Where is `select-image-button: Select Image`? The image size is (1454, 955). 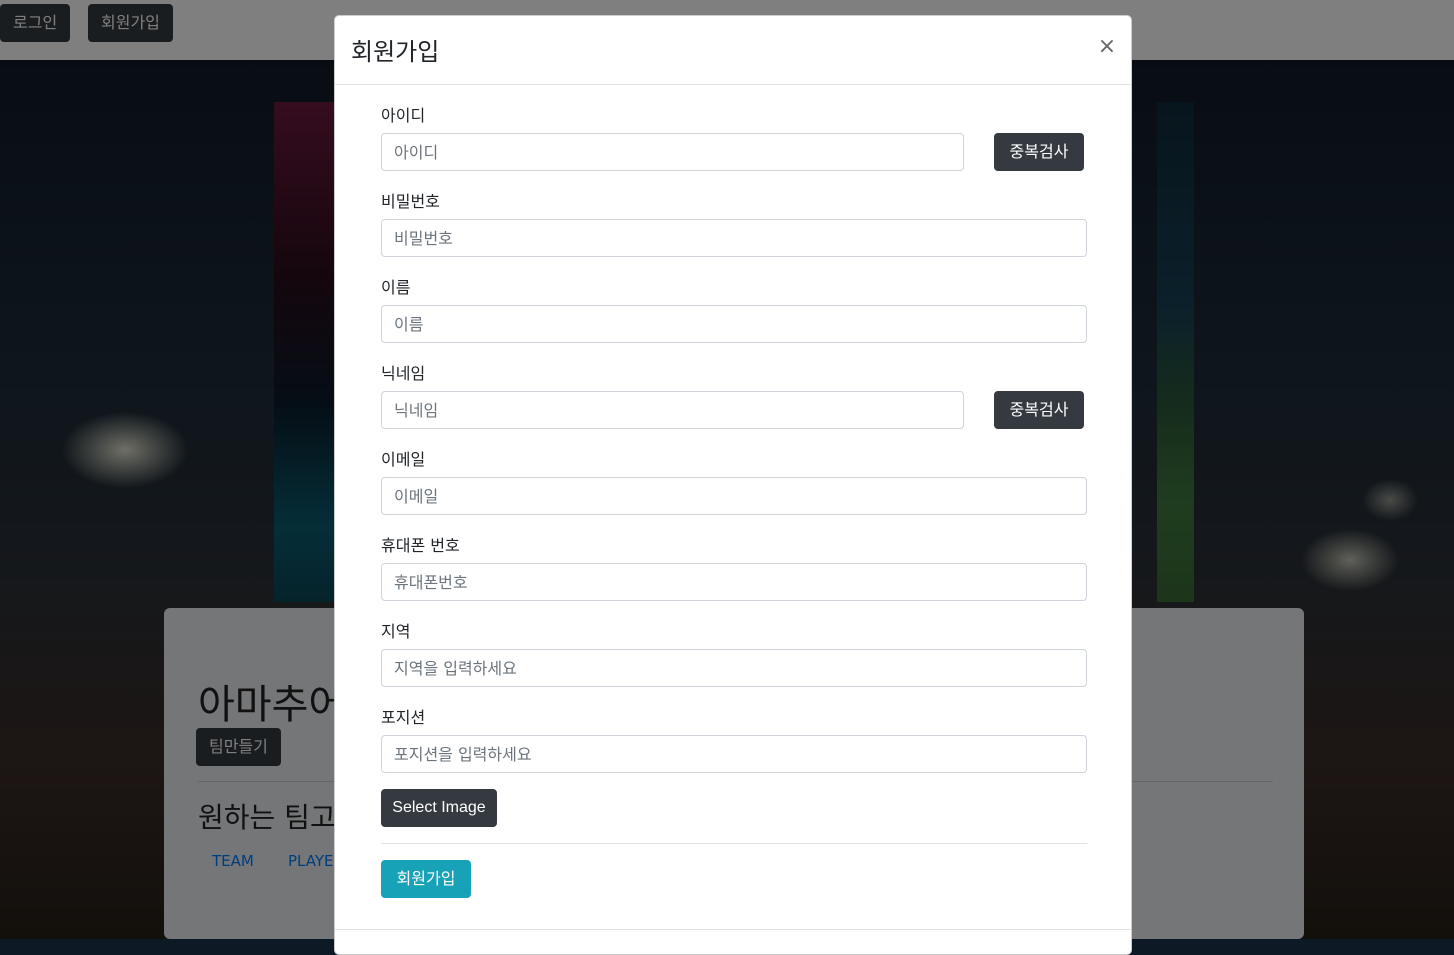 select-image-button: Select Image is located at coordinates (439, 808).